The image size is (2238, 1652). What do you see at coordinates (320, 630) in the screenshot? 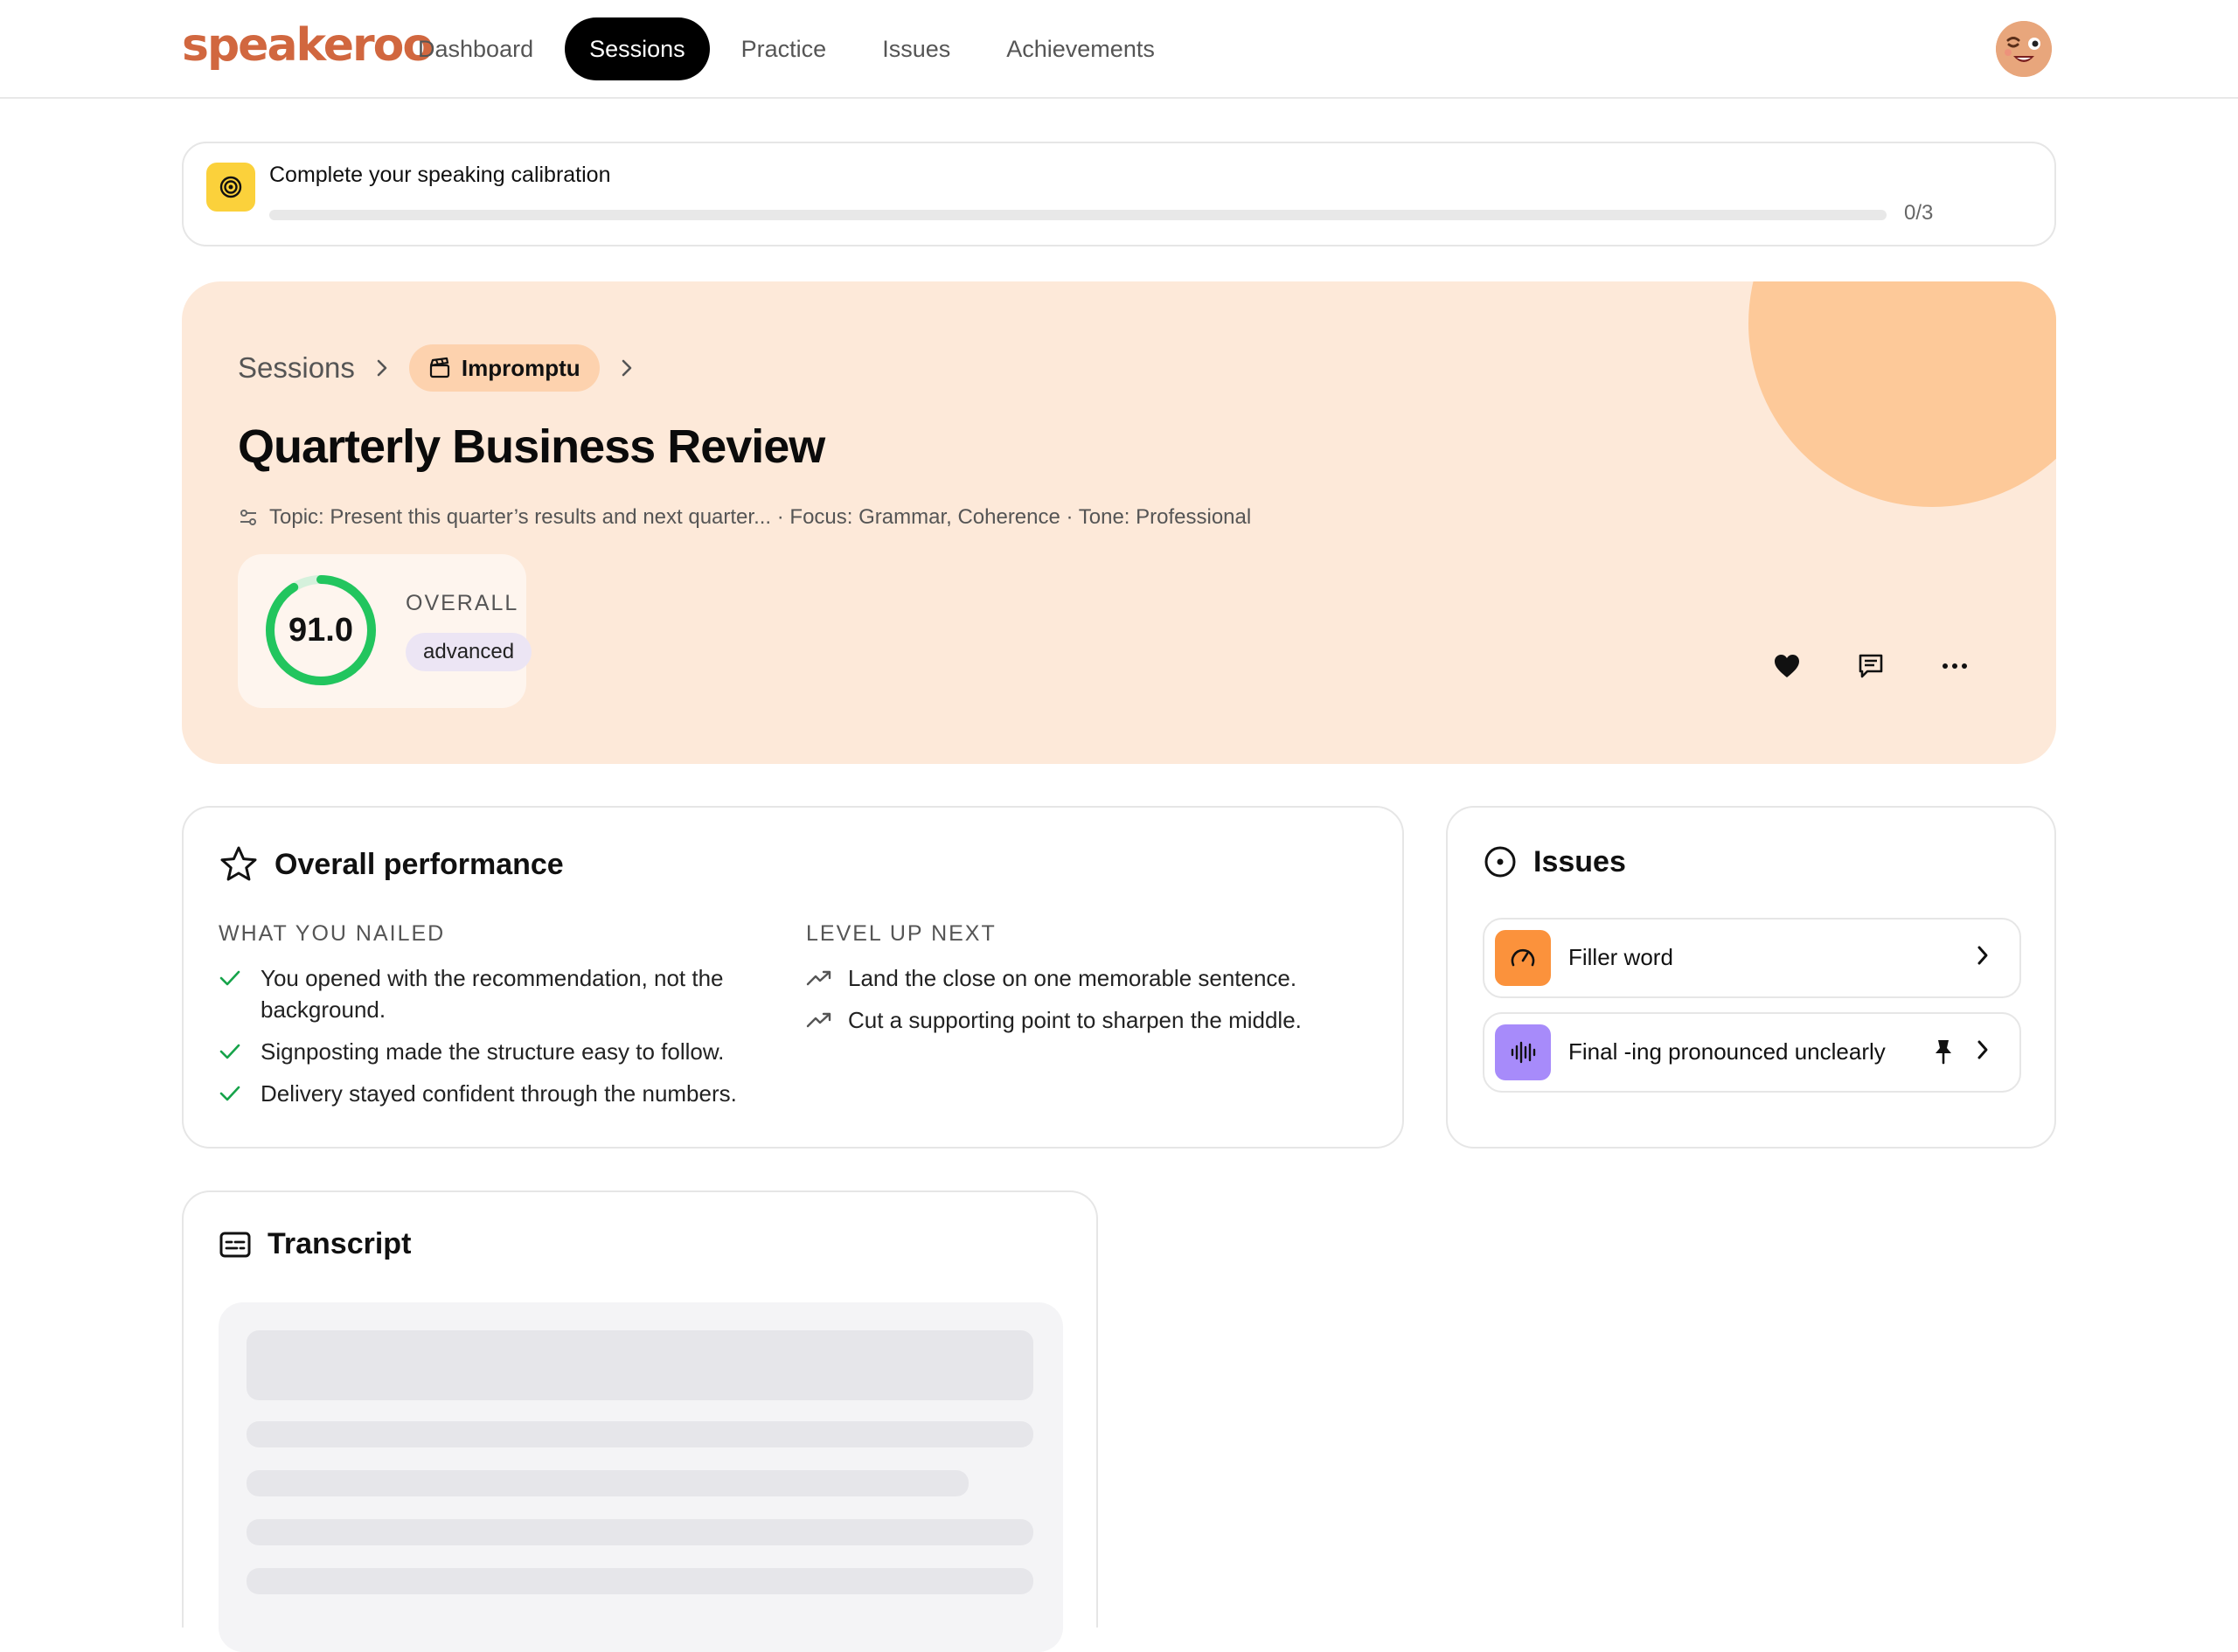
I see `overall-score-value: 91.0` at bounding box center [320, 630].